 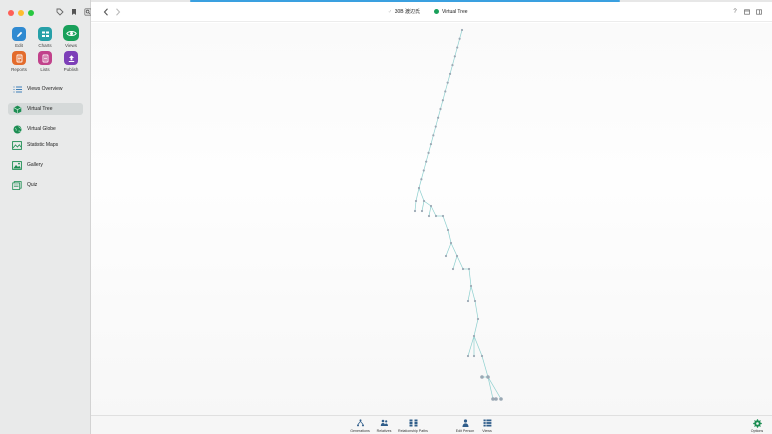 I want to click on sidebar-item-statistic-maps: Statistic Maps, so click(x=45, y=145).